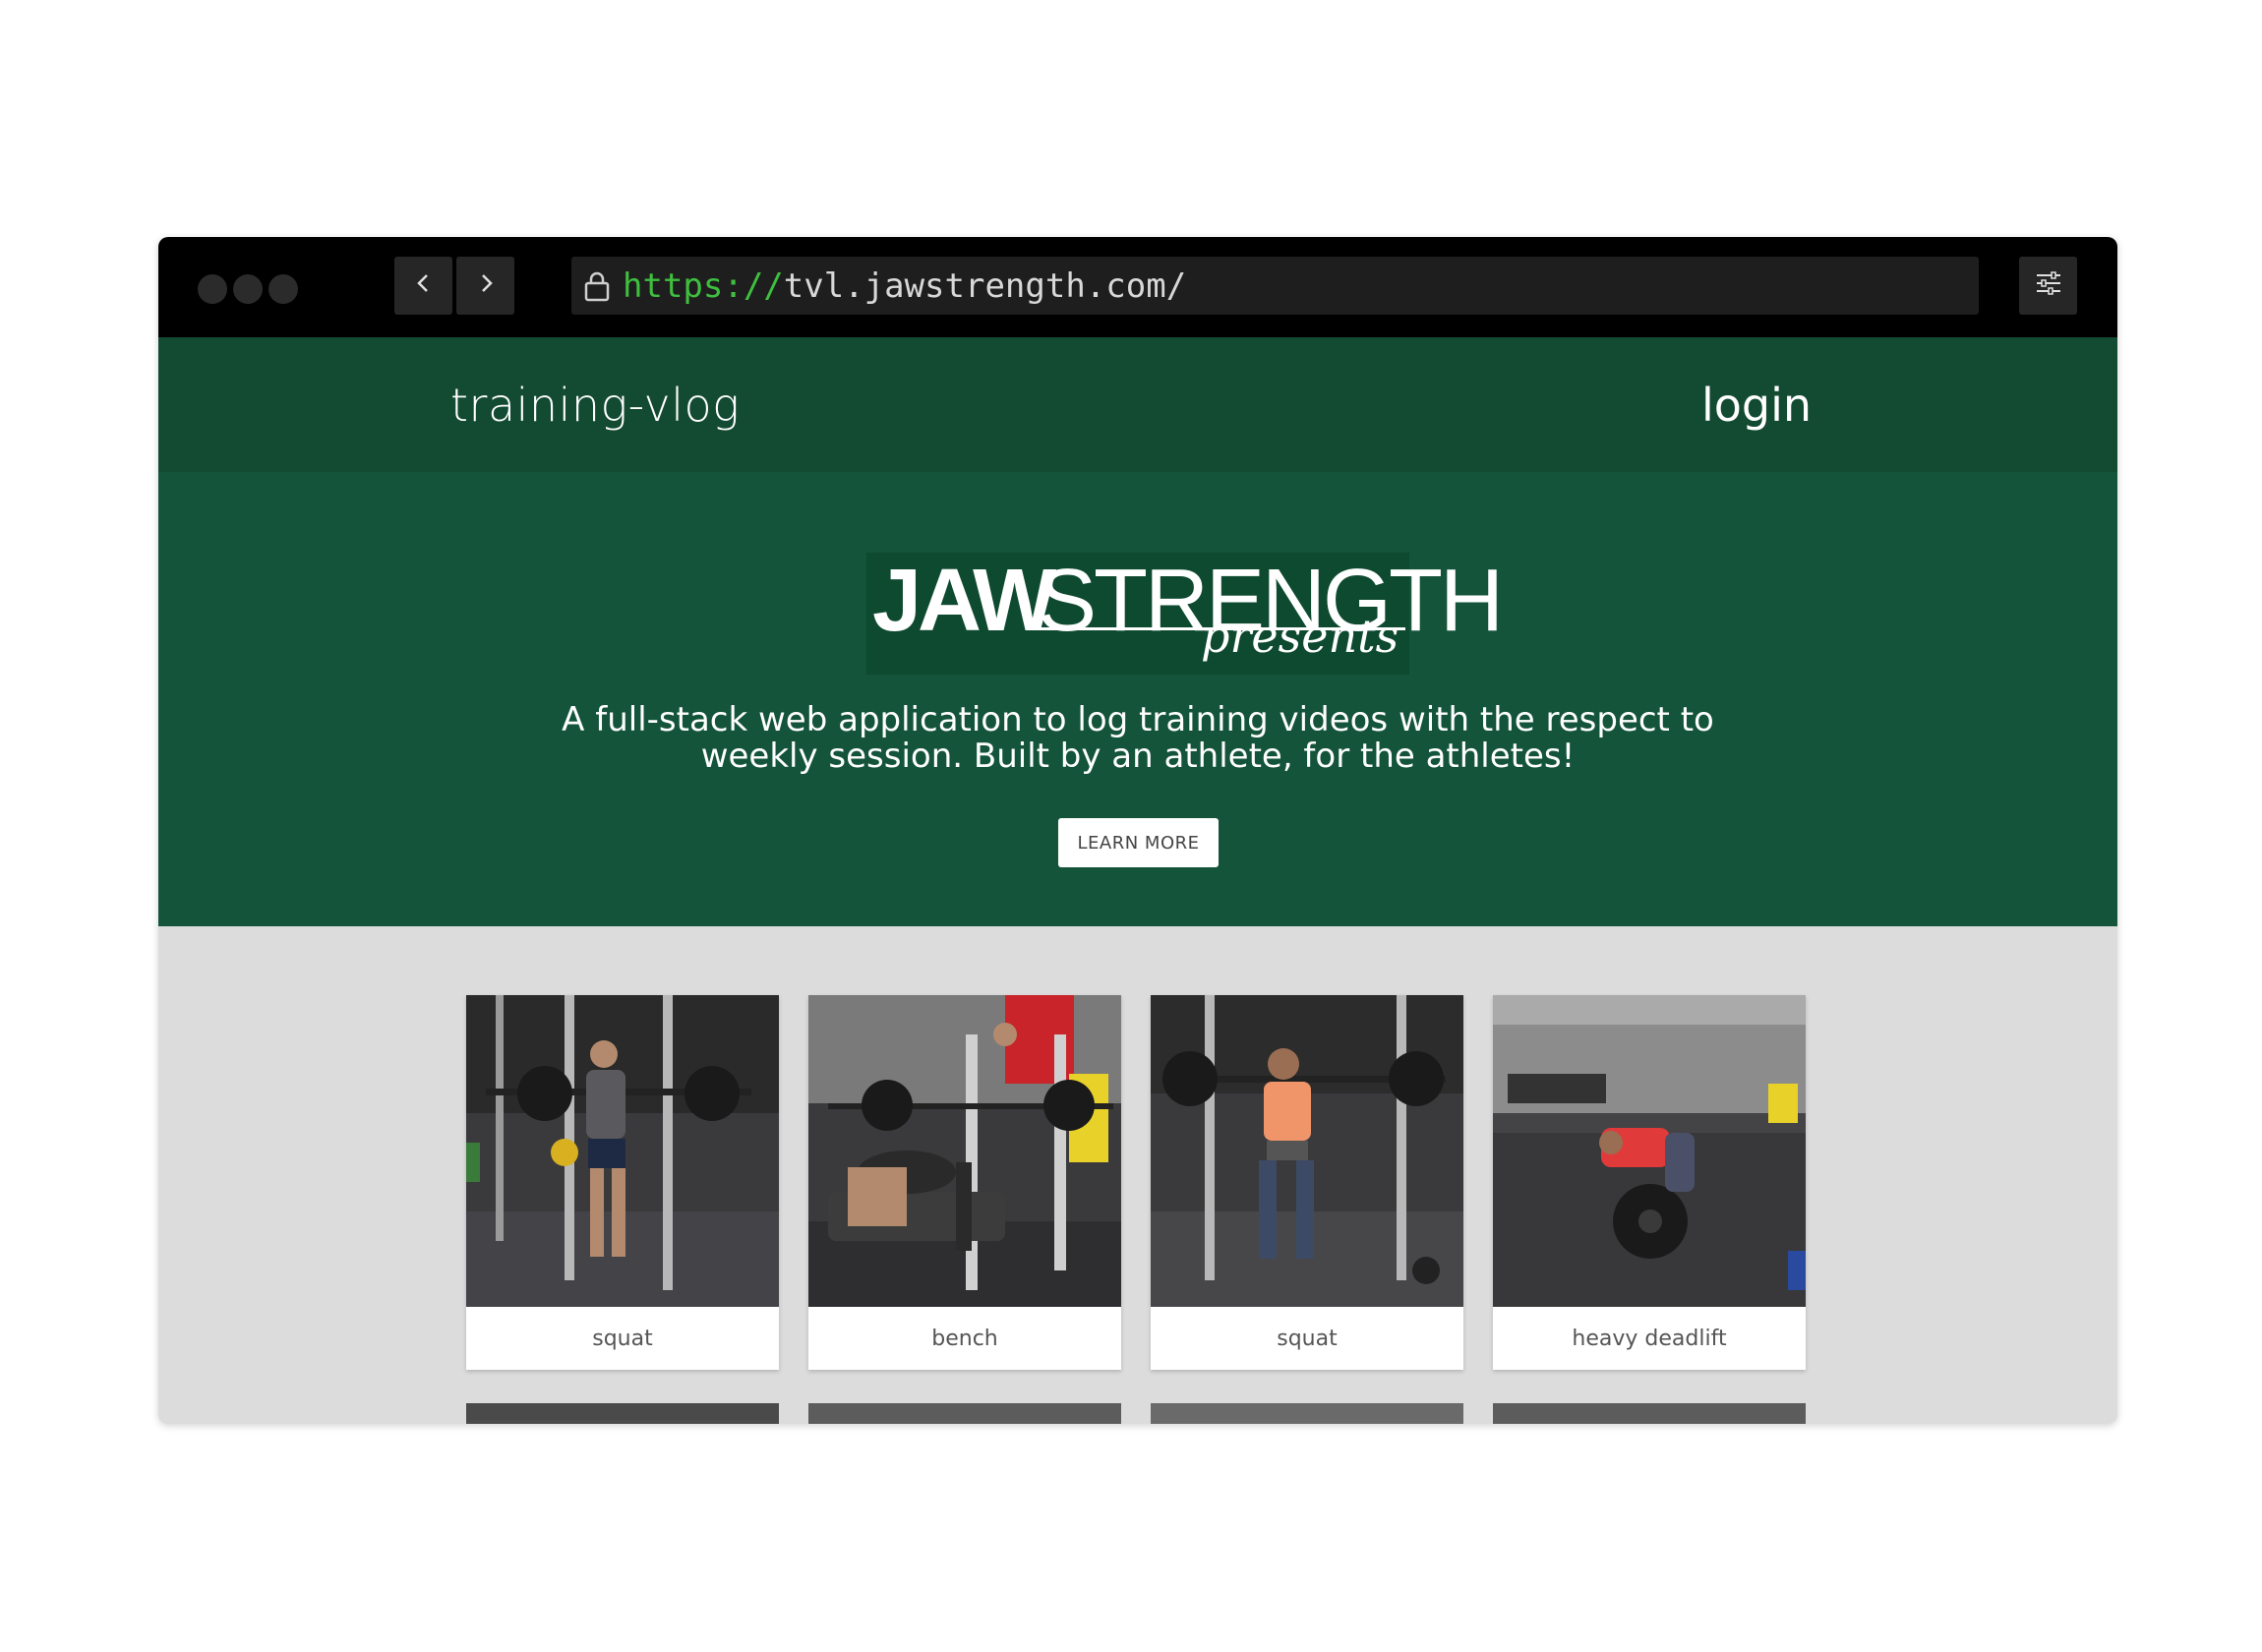  What do you see at coordinates (248, 289) in the screenshot?
I see `window-minimize-dot` at bounding box center [248, 289].